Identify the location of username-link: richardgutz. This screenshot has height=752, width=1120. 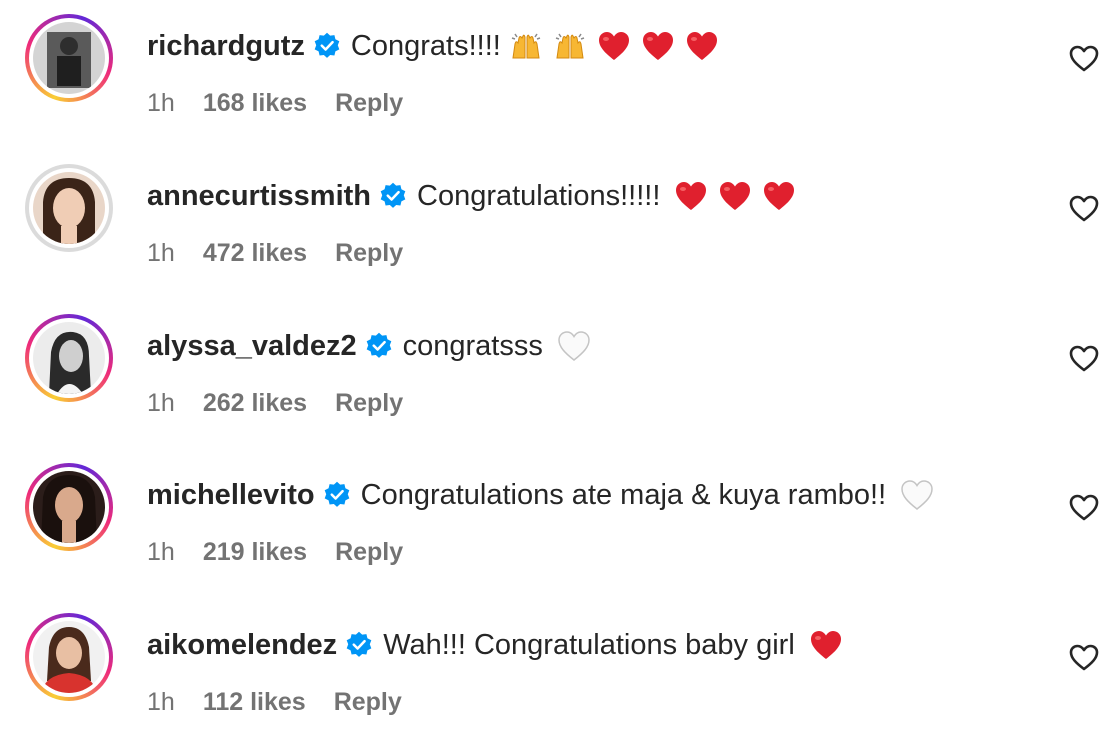
(226, 46).